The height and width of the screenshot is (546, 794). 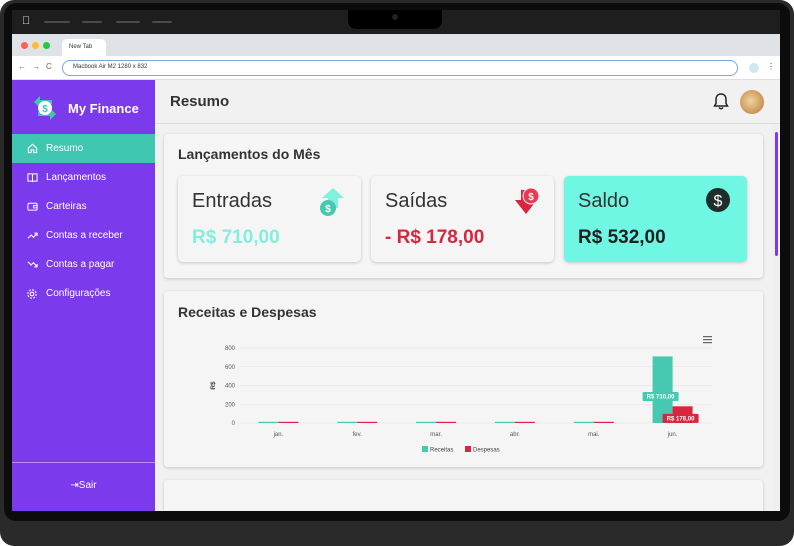 I want to click on bar-receitas-mai, so click(x=583, y=422).